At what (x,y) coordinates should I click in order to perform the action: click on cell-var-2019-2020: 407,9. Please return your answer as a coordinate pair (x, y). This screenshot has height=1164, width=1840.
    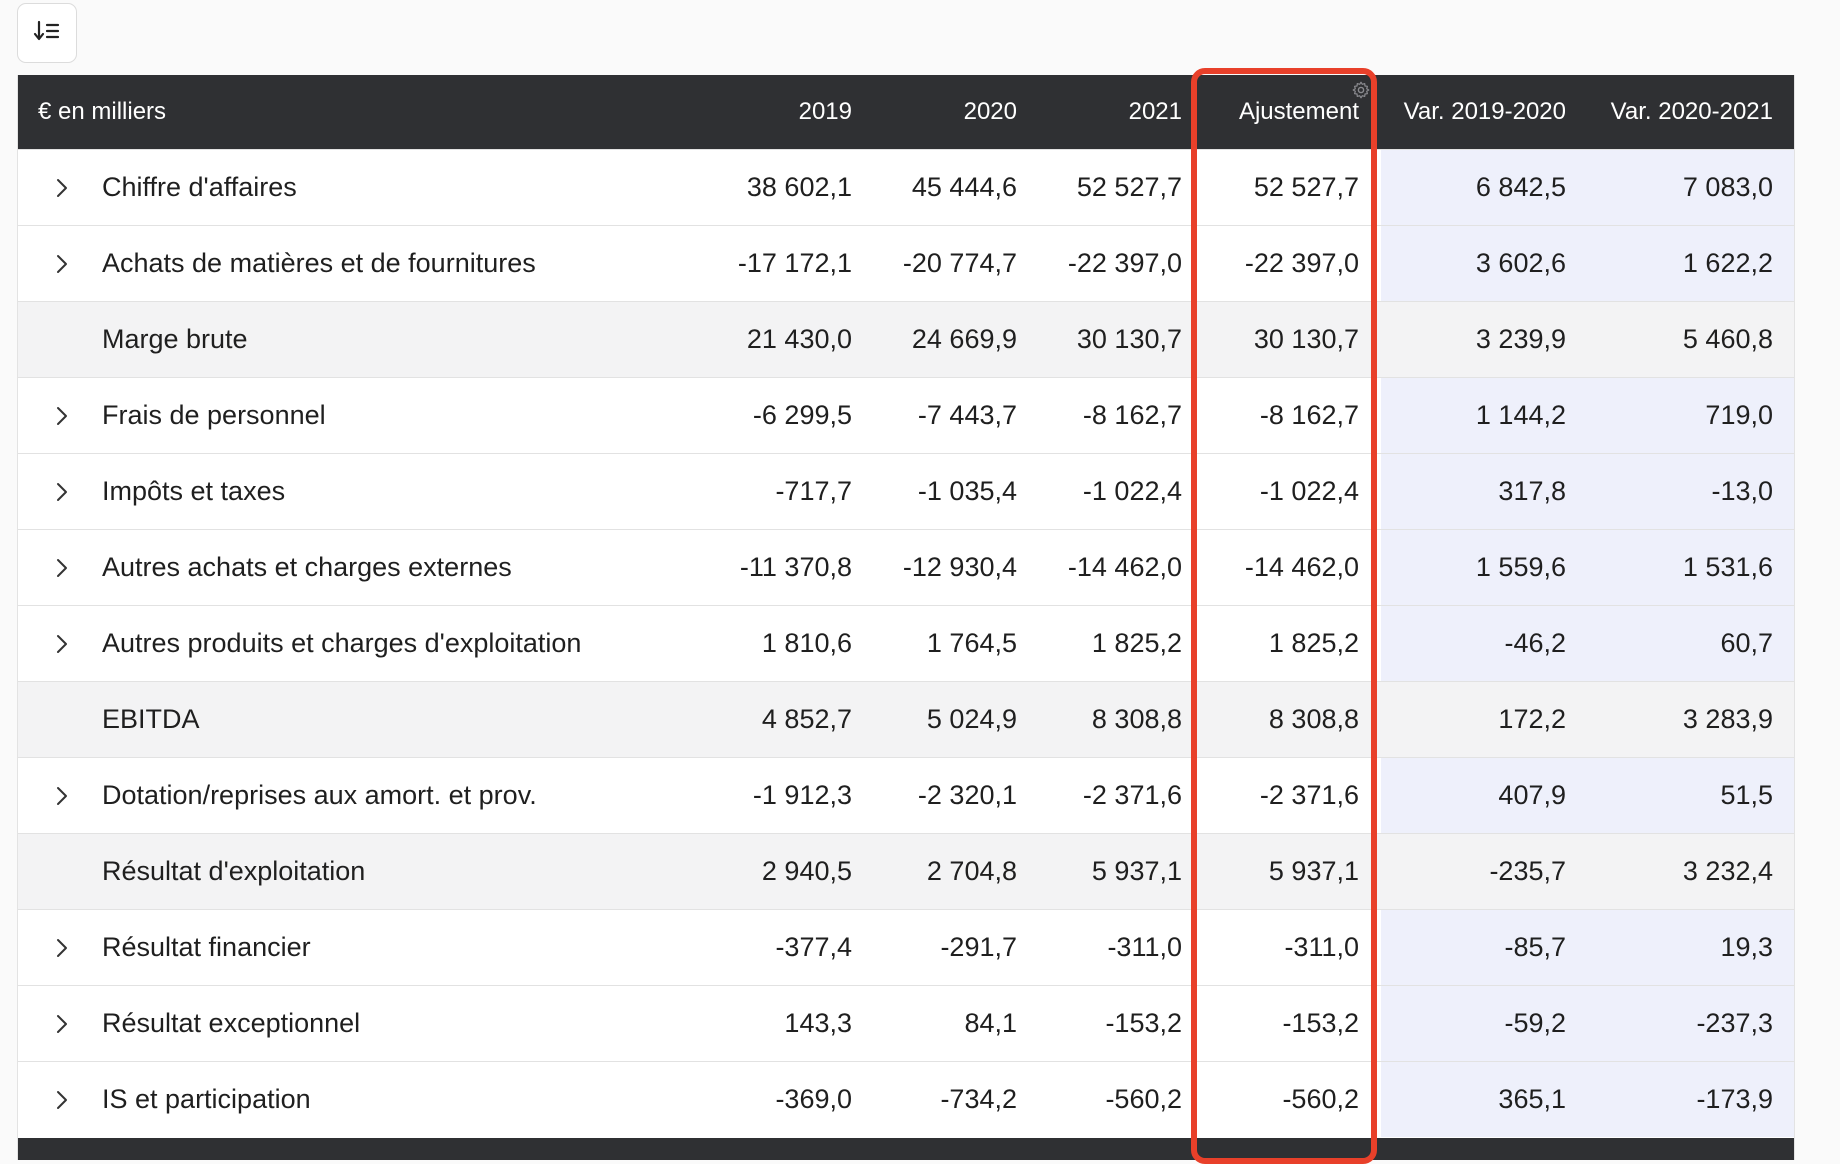
    Looking at the image, I should click on (1484, 795).